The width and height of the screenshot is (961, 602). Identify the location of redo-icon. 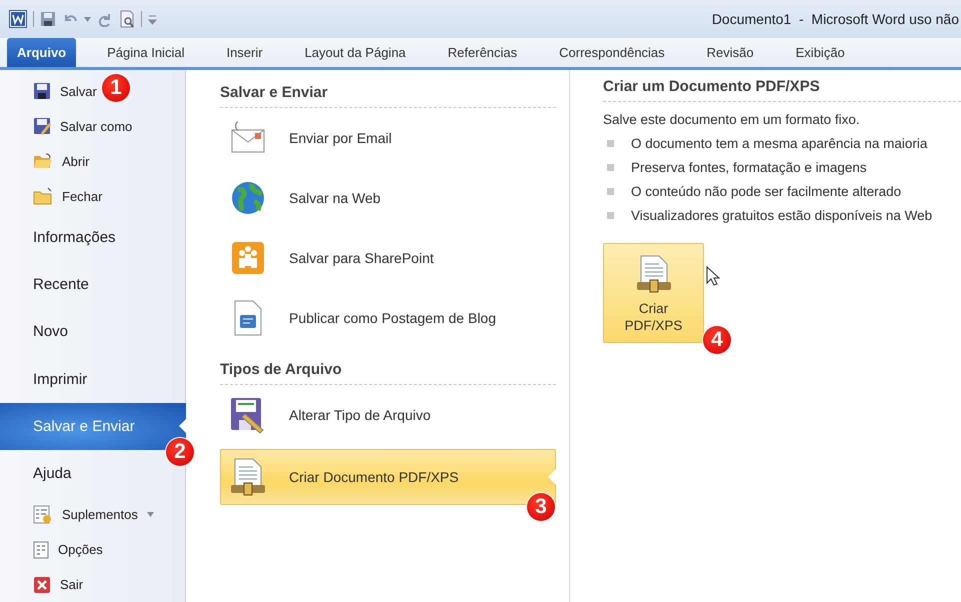
(105, 19).